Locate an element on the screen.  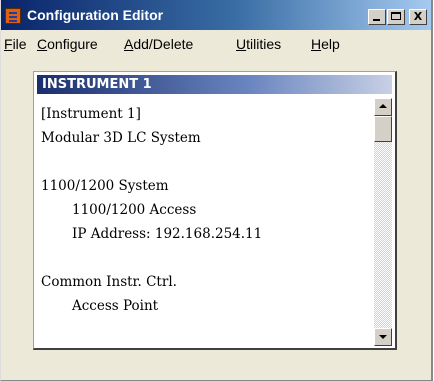
scroll-up-button is located at coordinates (383, 107).